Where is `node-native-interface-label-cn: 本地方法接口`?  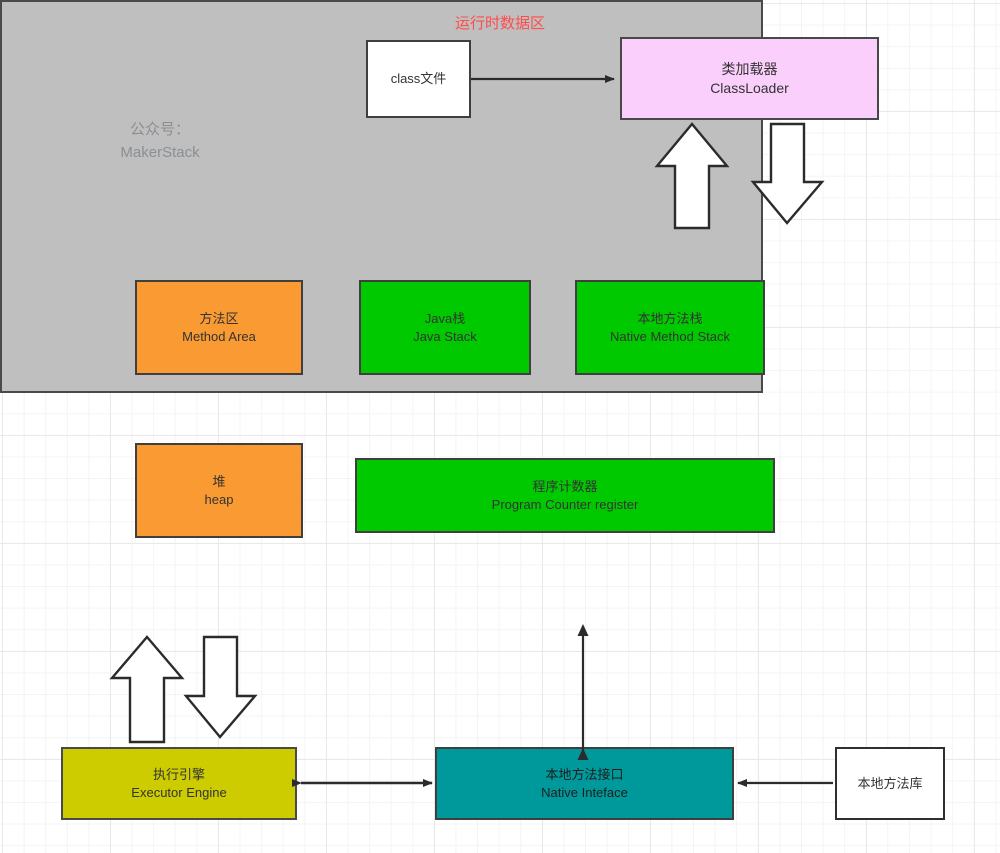
node-native-interface-label-cn: 本地方法接口 is located at coordinates (584, 774).